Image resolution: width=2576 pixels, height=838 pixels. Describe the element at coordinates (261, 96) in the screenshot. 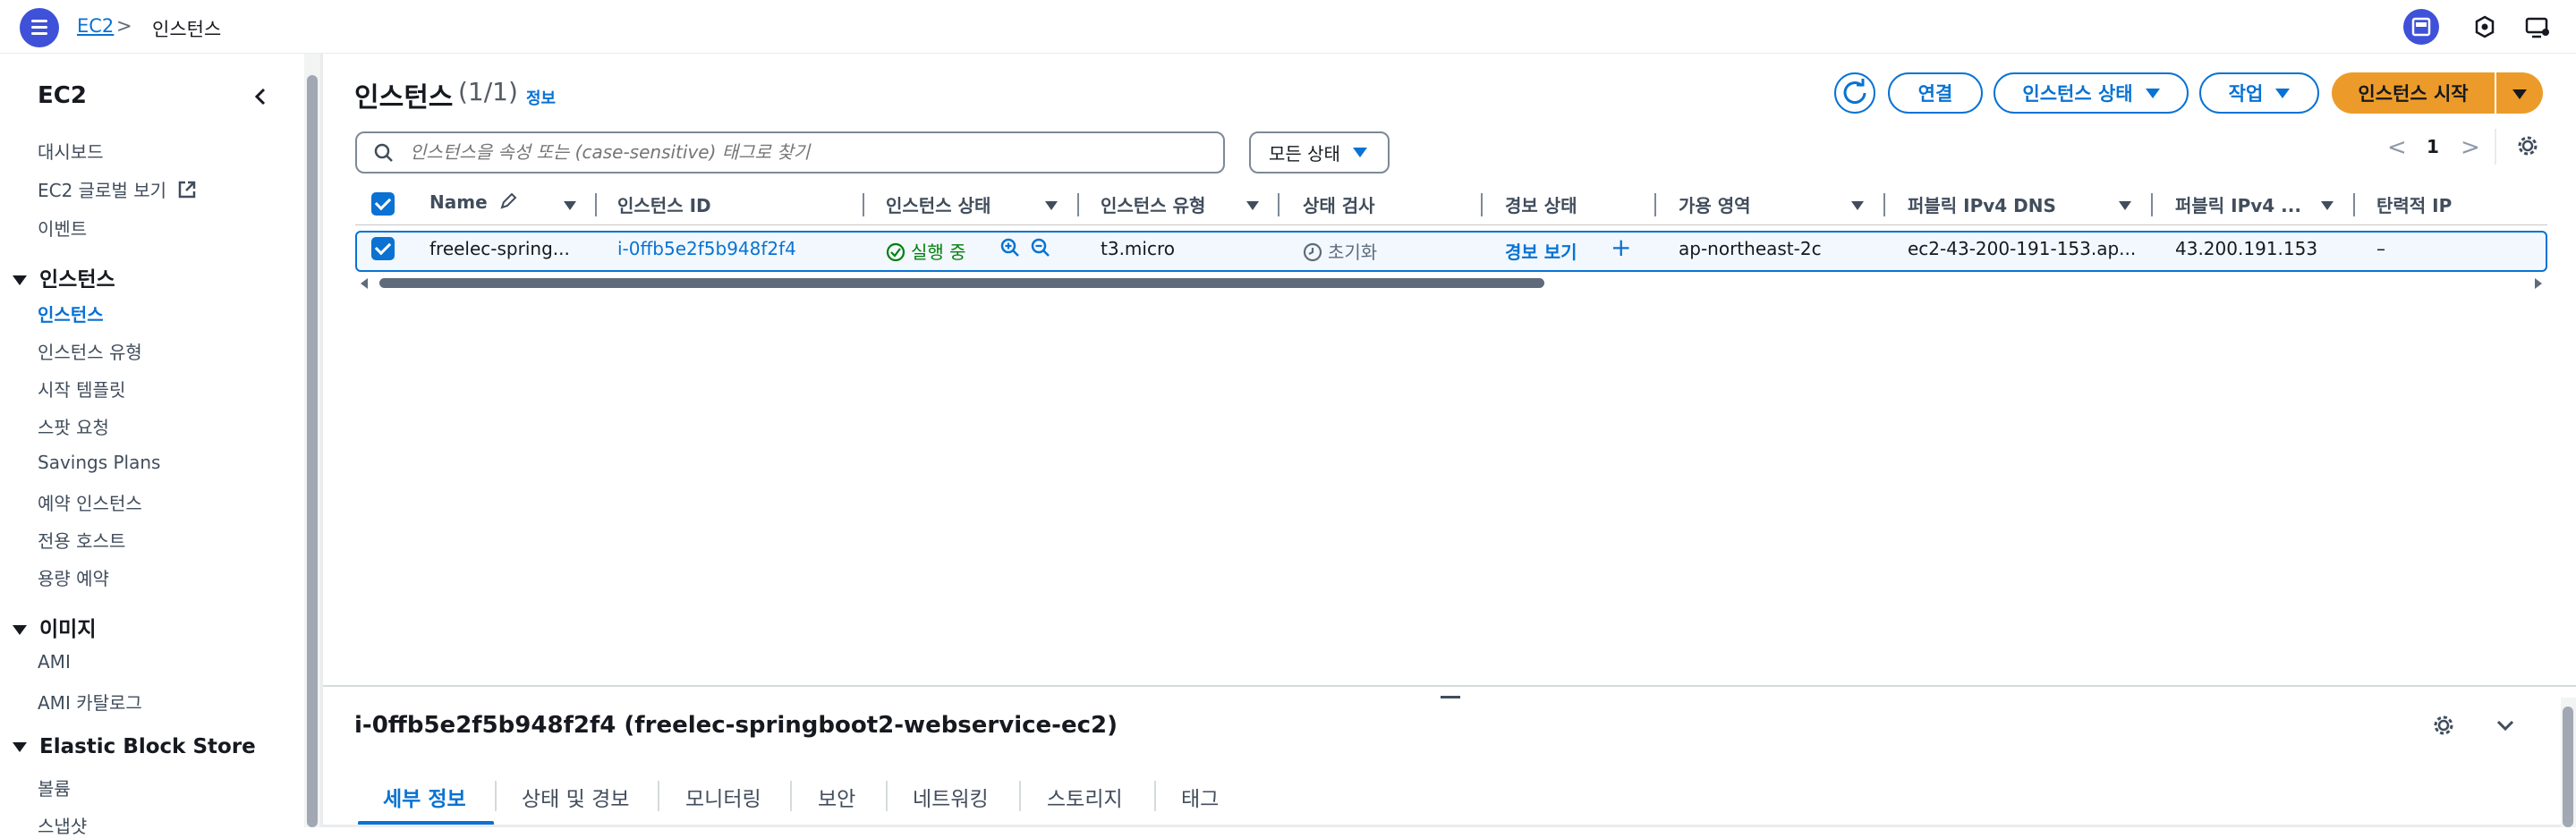

I see `chevron-left-icon` at that location.